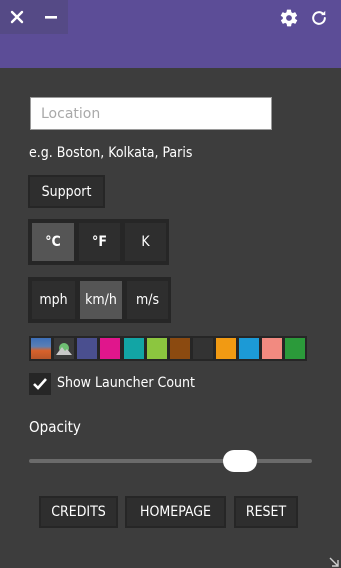  I want to click on gear-icon, so click(289, 18).